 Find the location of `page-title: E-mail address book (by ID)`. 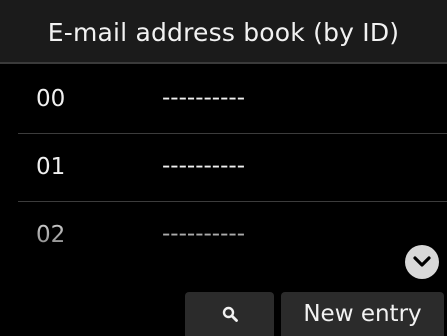

page-title: E-mail address book (by ID) is located at coordinates (223, 32).